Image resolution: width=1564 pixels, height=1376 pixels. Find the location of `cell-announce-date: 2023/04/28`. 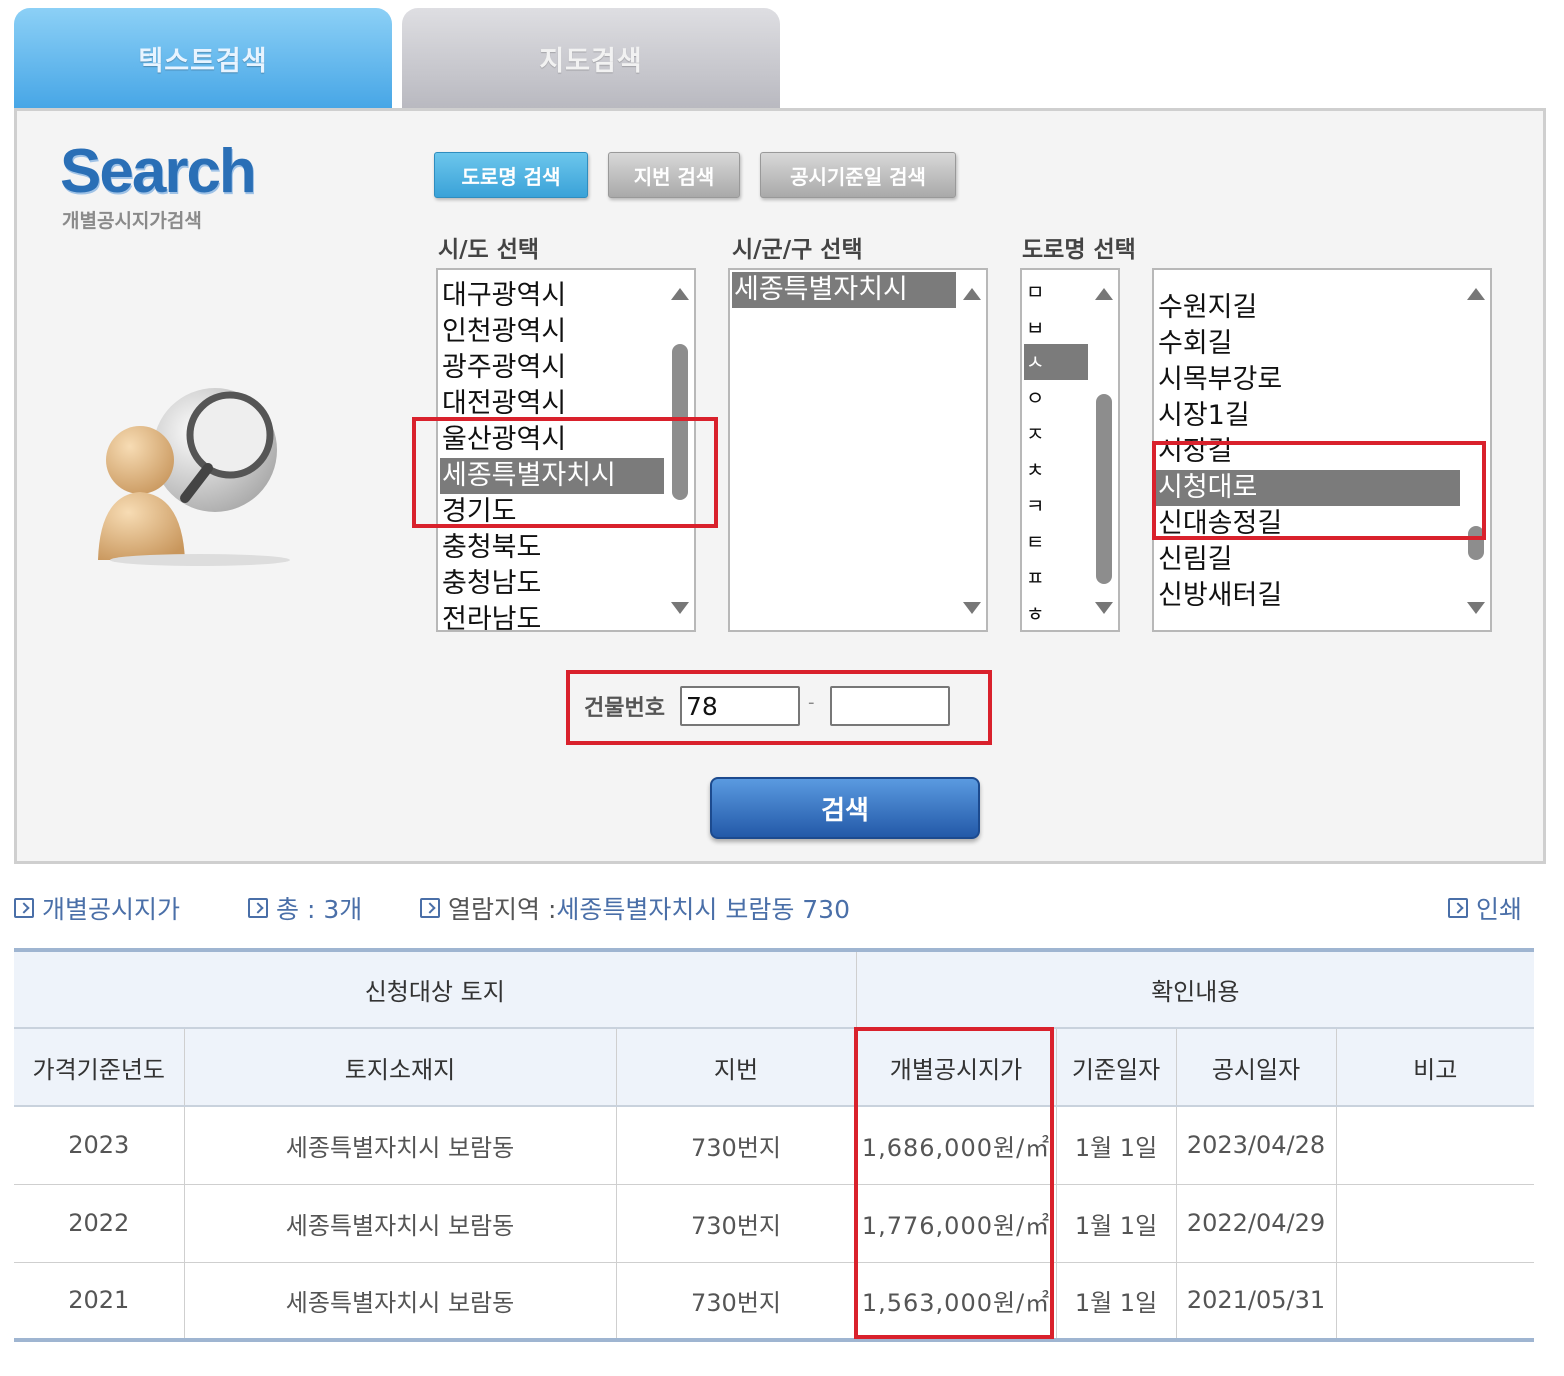

cell-announce-date: 2023/04/28 is located at coordinates (1256, 1145).